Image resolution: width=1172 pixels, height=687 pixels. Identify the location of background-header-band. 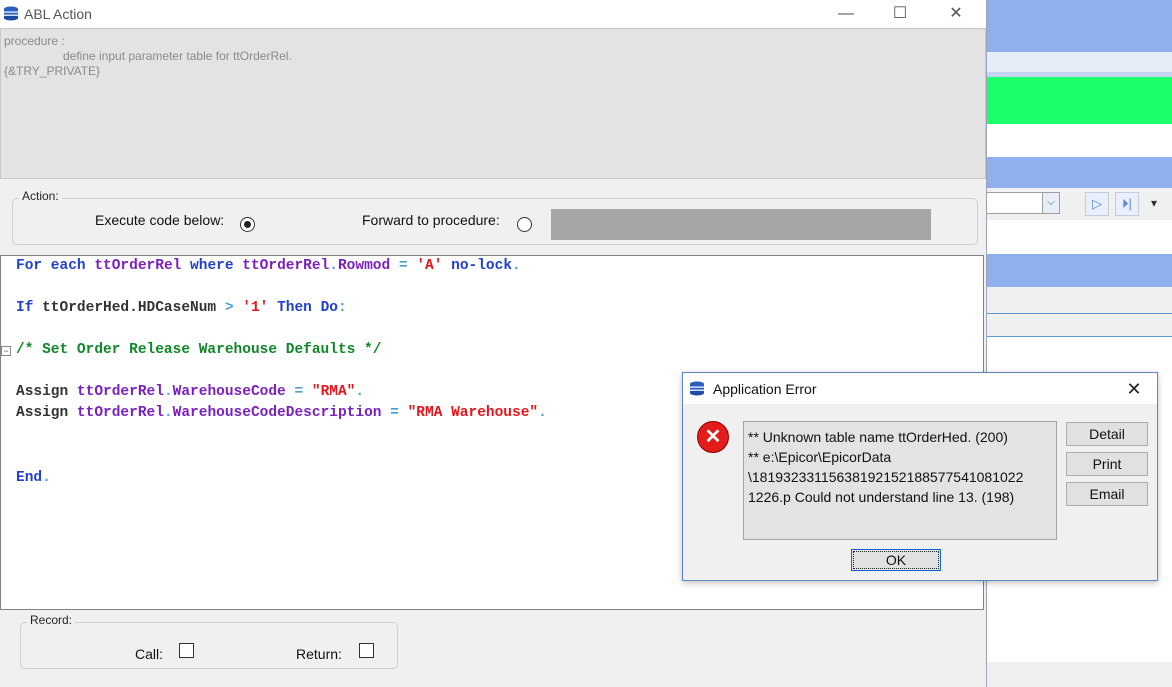
(1079, 26).